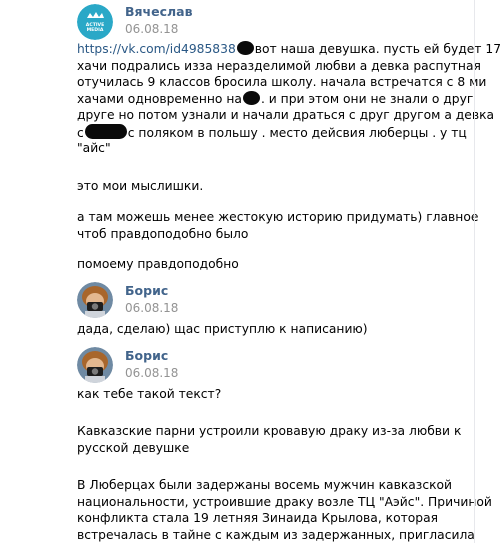 This screenshot has height=543, width=500. Describe the element at coordinates (163, 233) in the screenshot. I see `text-line: чтоб правдоподобно было` at that location.